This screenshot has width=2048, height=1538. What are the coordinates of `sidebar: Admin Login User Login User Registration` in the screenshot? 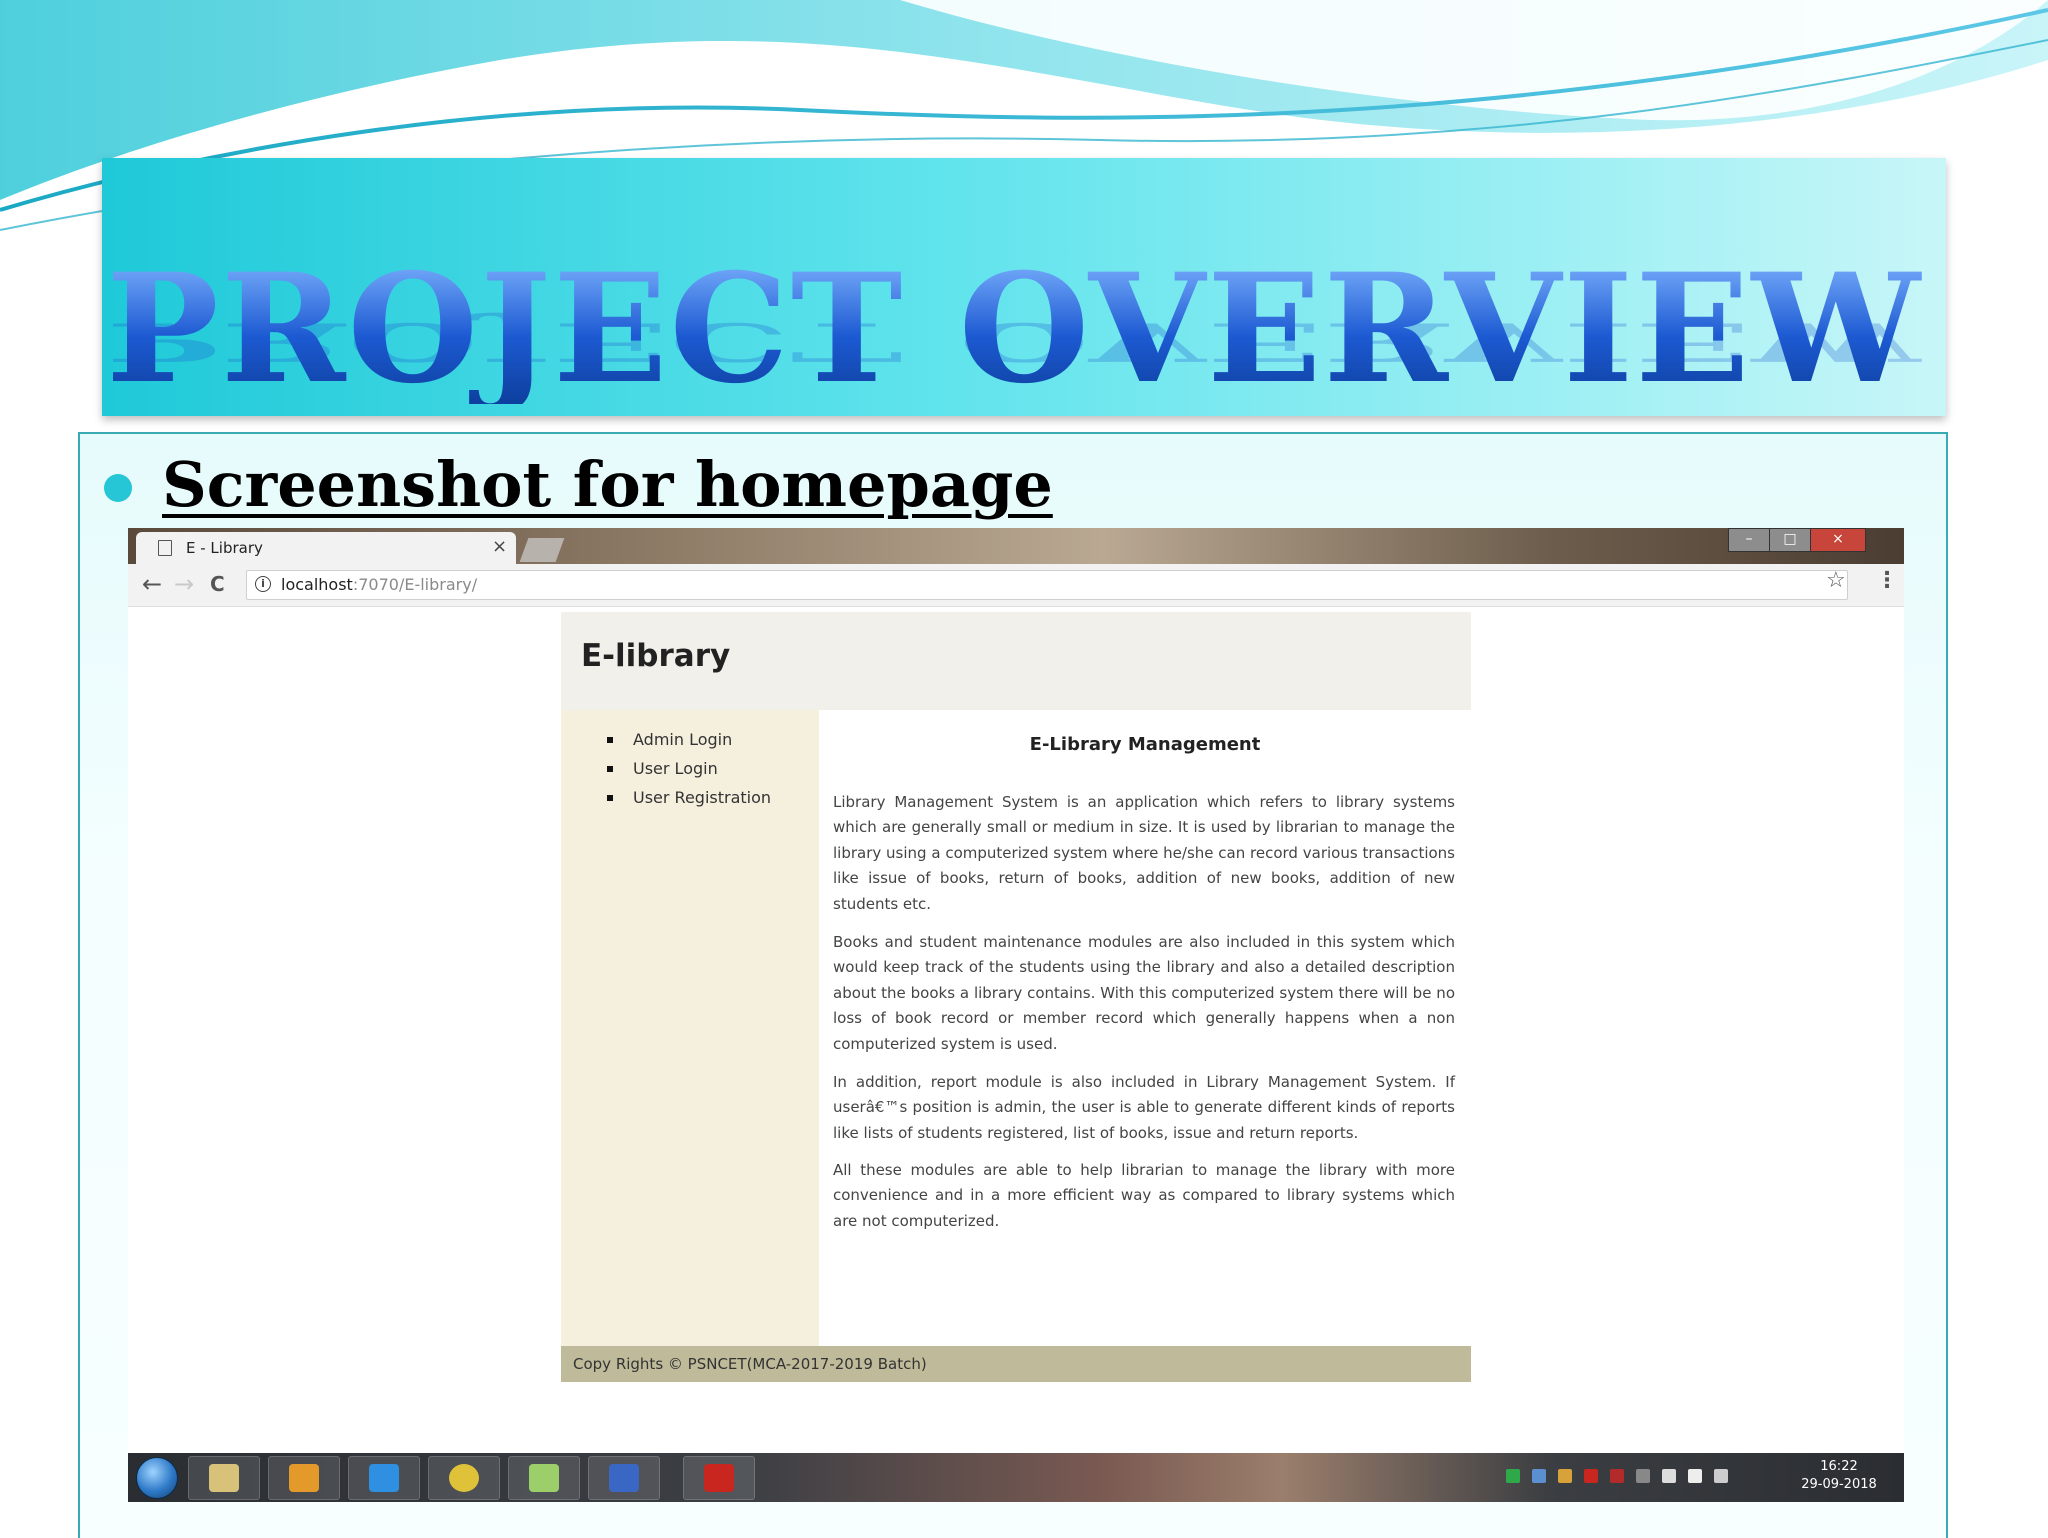 It's located at (690, 1028).